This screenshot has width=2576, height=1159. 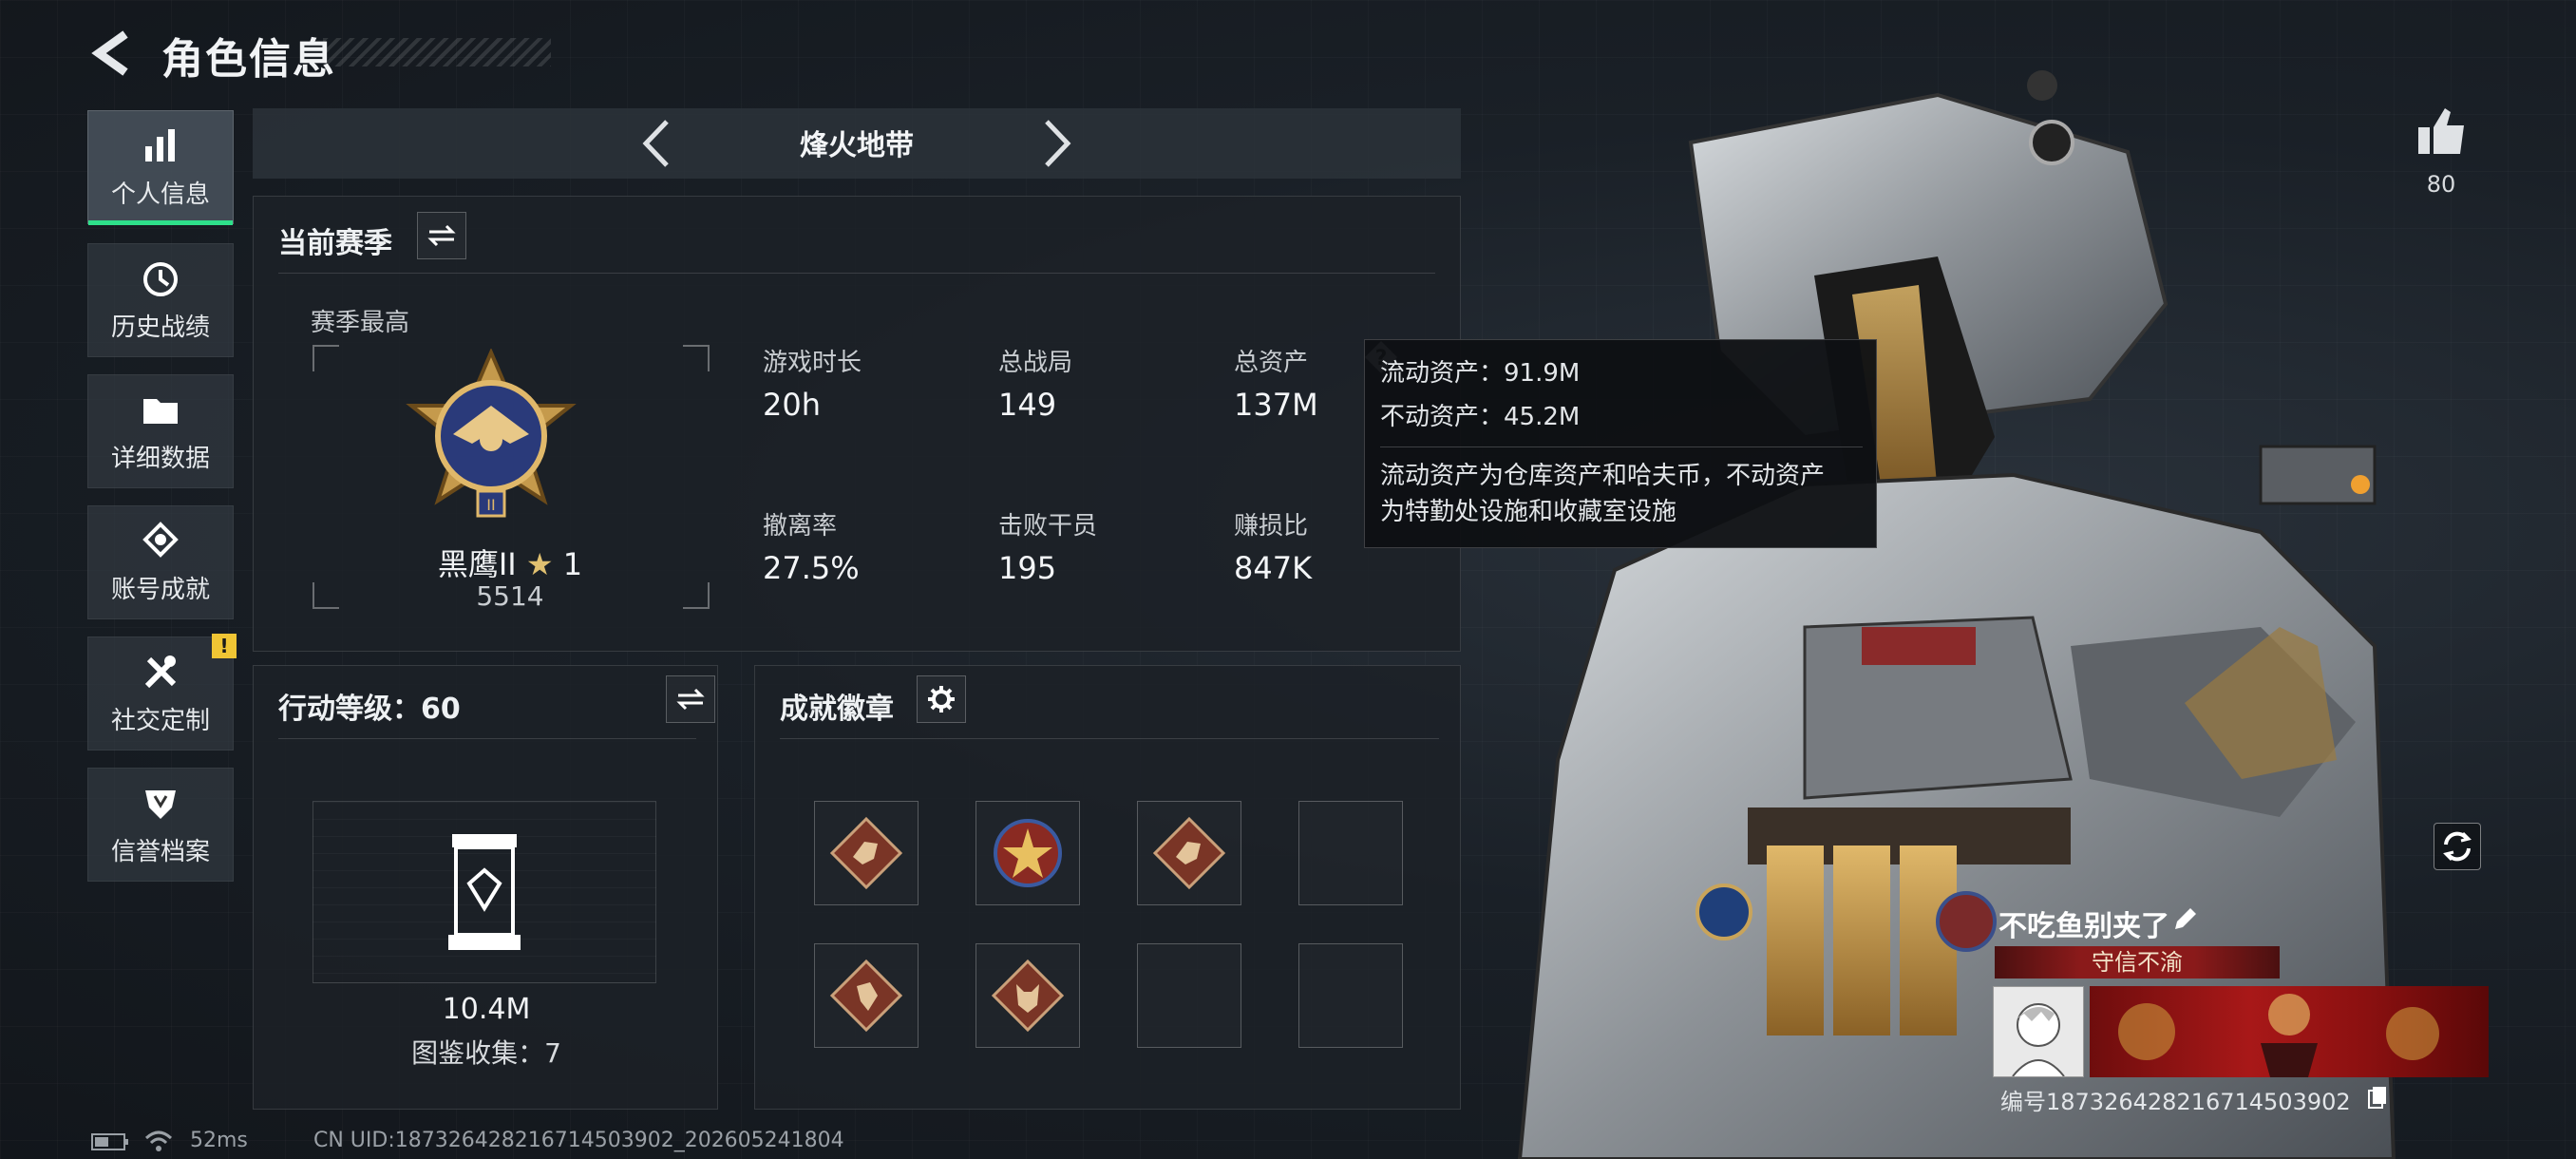 What do you see at coordinates (335, 243) in the screenshot?
I see `season-title: 当前赛季` at bounding box center [335, 243].